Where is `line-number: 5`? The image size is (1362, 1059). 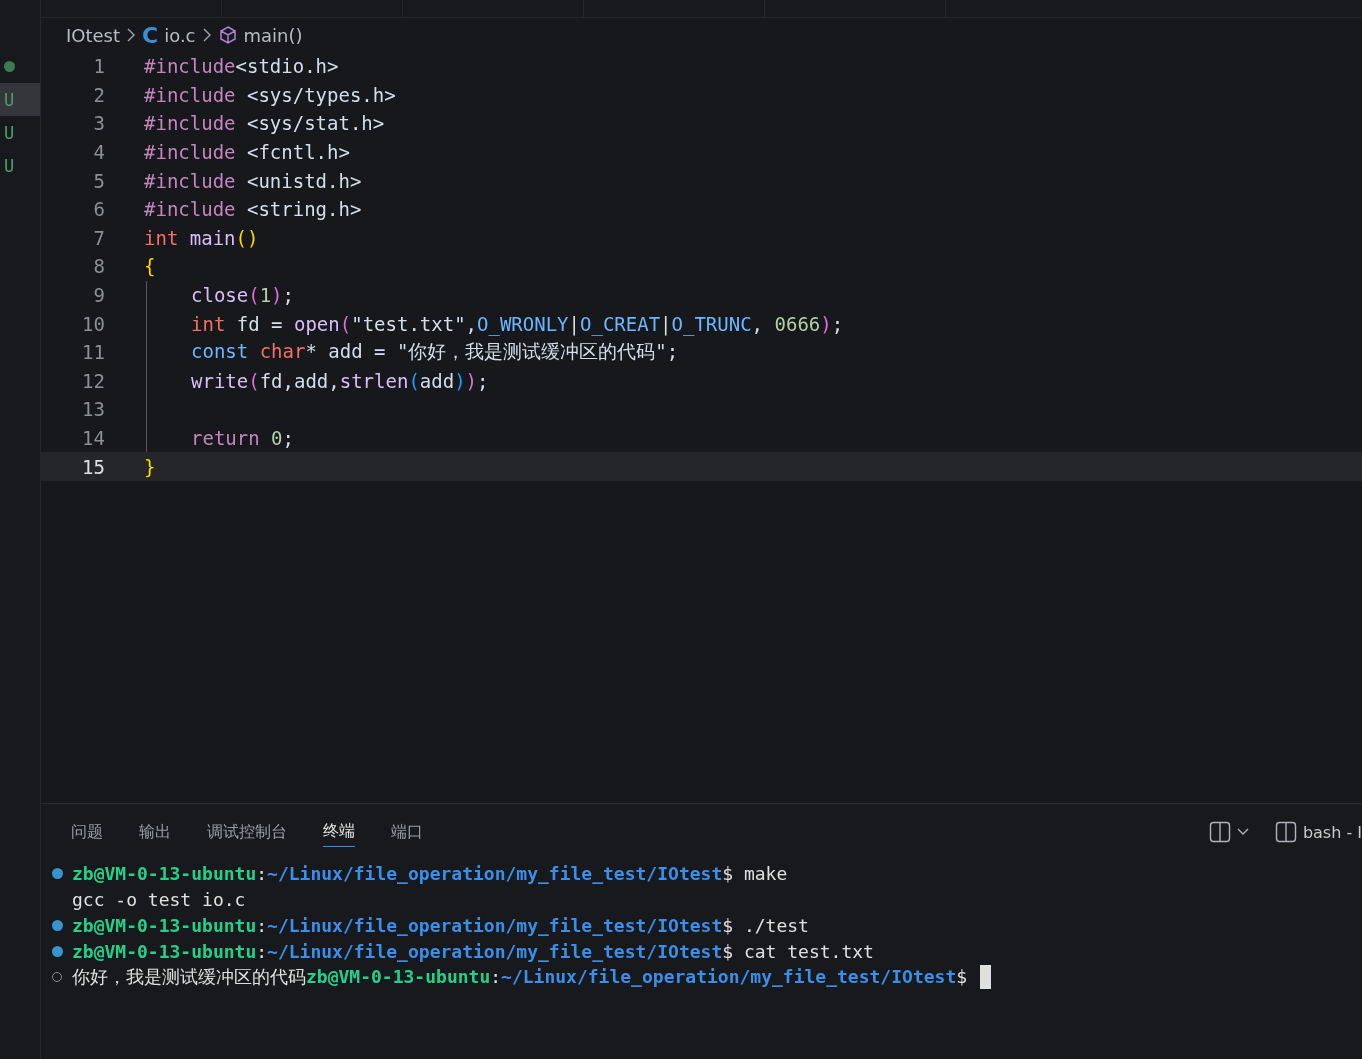
line-number: 5 is located at coordinates (99, 180).